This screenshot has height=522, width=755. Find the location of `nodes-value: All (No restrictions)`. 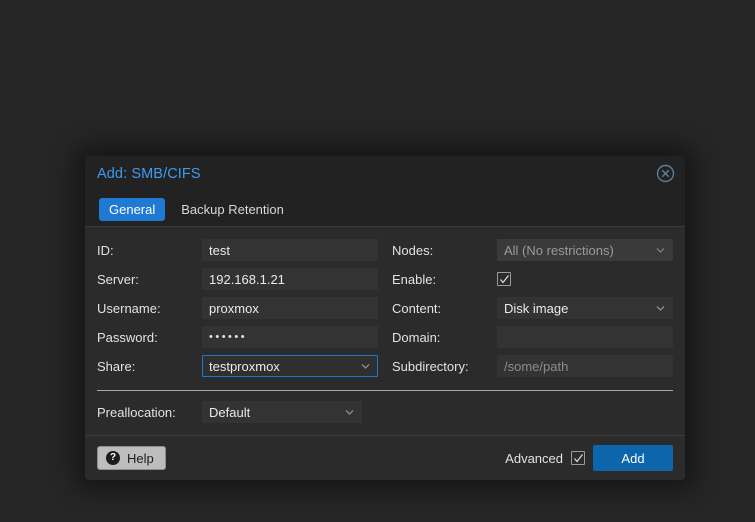

nodes-value: All (No restrictions) is located at coordinates (559, 250).